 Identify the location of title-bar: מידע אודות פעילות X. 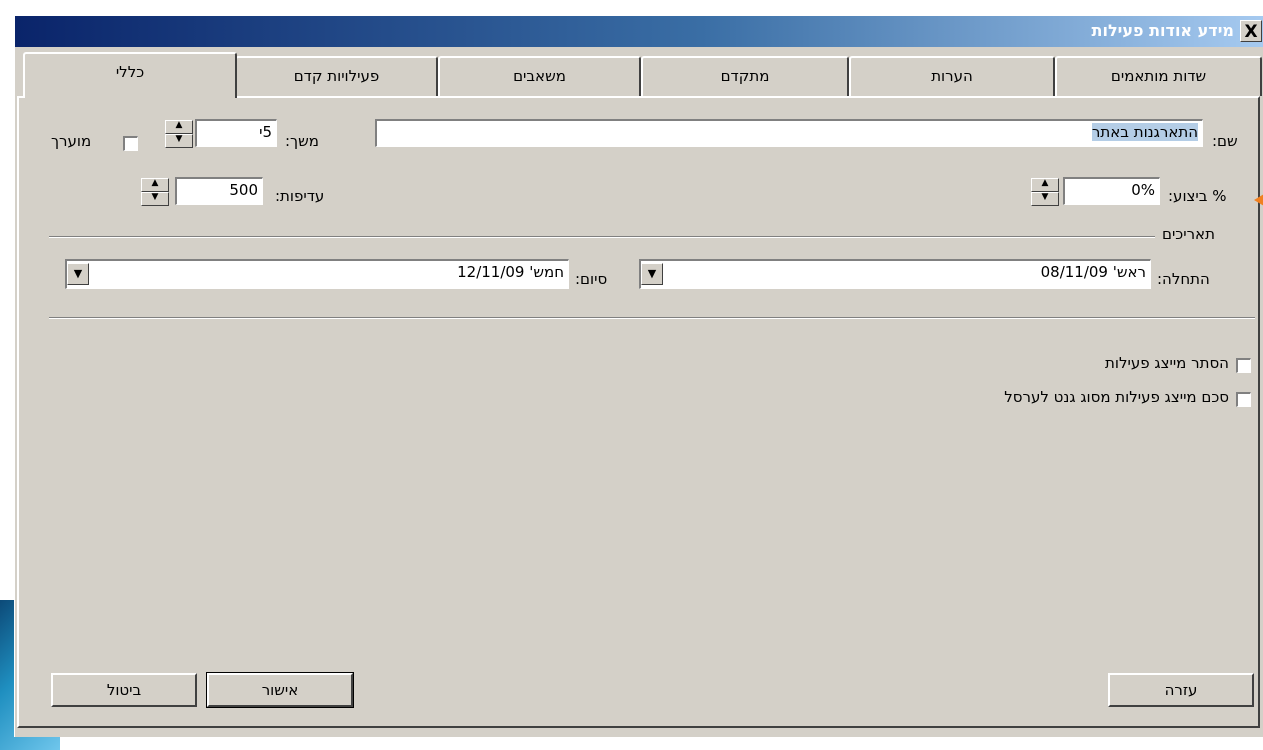
(639, 31).